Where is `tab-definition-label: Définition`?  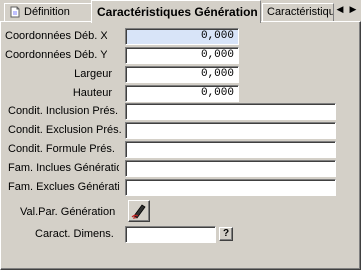 tab-definition-label: Définition is located at coordinates (47, 12).